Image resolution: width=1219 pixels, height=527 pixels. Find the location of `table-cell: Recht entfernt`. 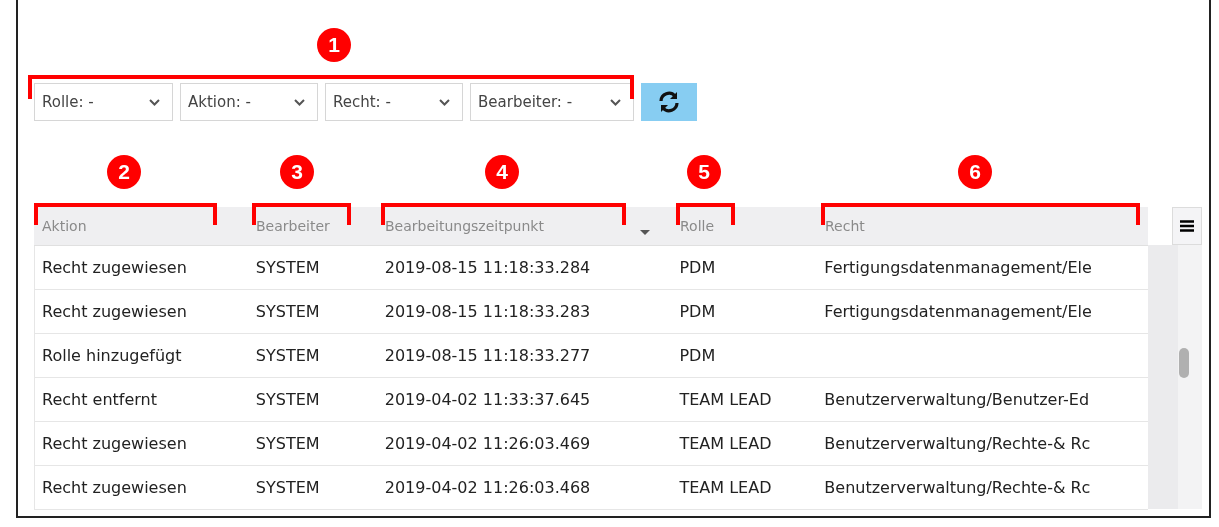

table-cell: Recht entfernt is located at coordinates (99, 399).